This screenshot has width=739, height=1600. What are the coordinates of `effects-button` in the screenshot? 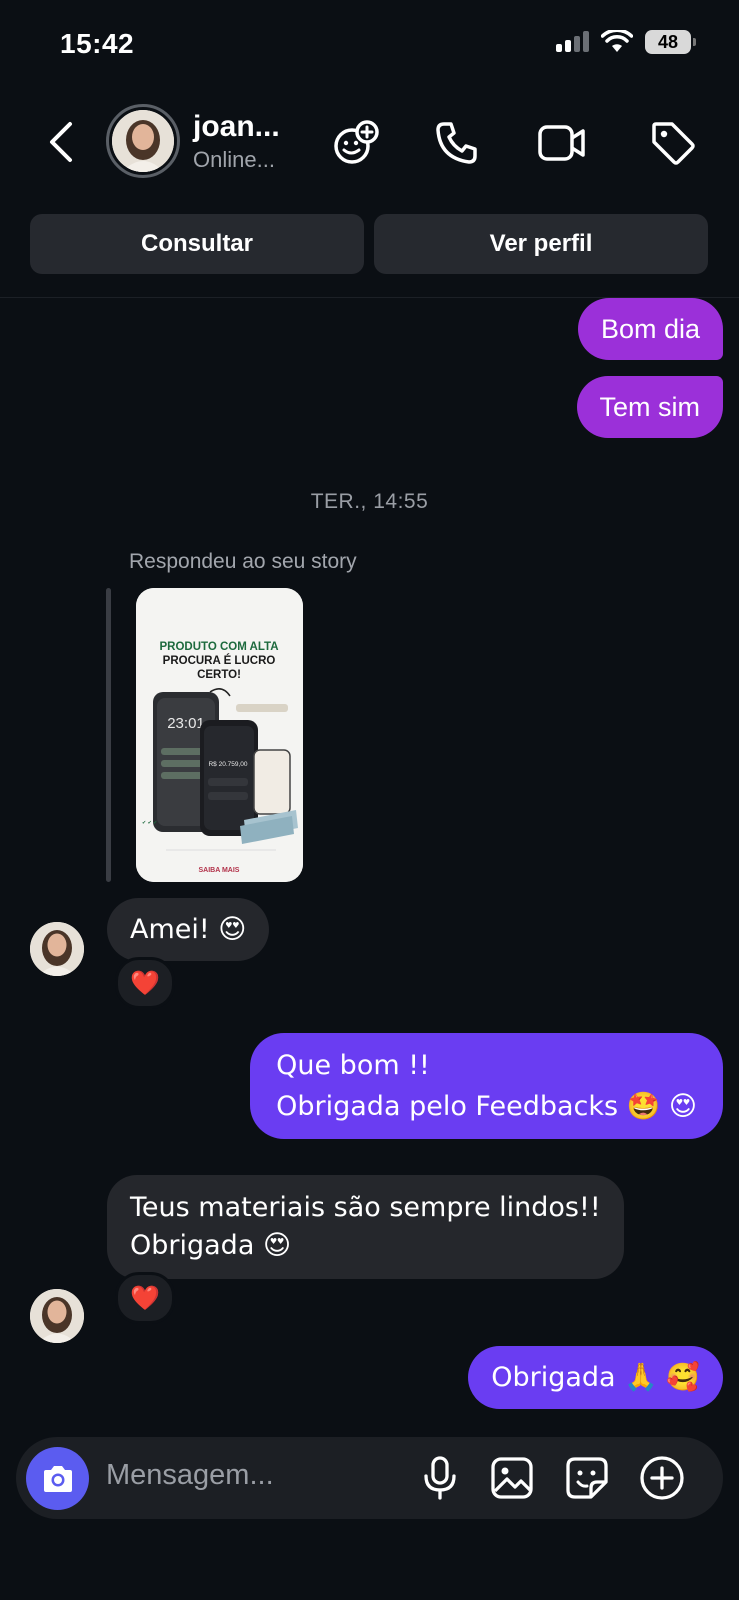 It's located at (356, 143).